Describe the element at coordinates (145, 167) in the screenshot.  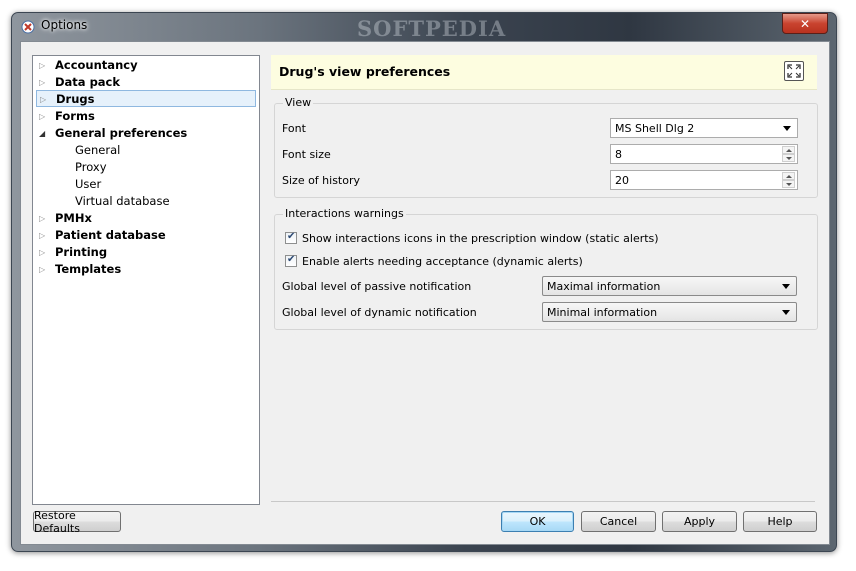
I see `tree-item-proxy: Proxy` at that location.